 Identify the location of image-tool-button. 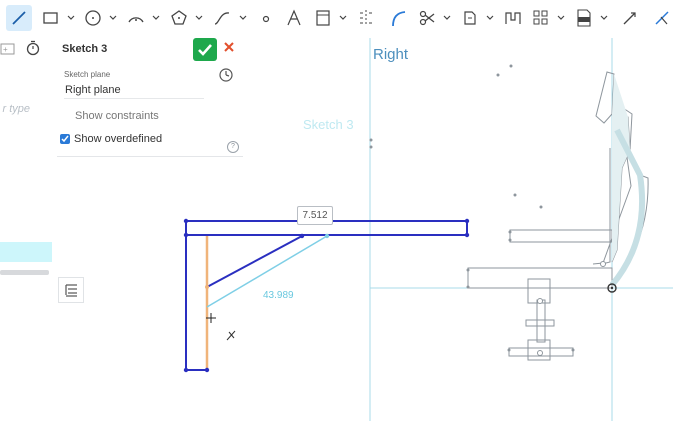
(323, 18).